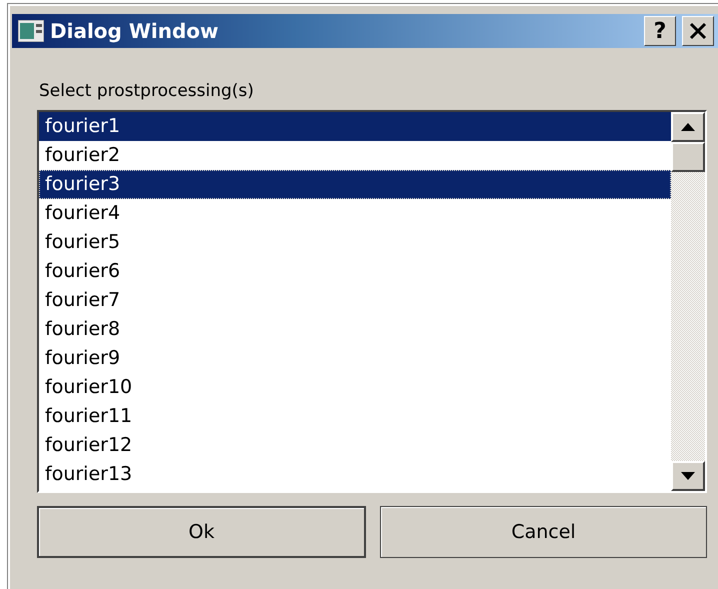 The image size is (718, 589). I want to click on list-label: Select prostprocessing(s), so click(147, 91).